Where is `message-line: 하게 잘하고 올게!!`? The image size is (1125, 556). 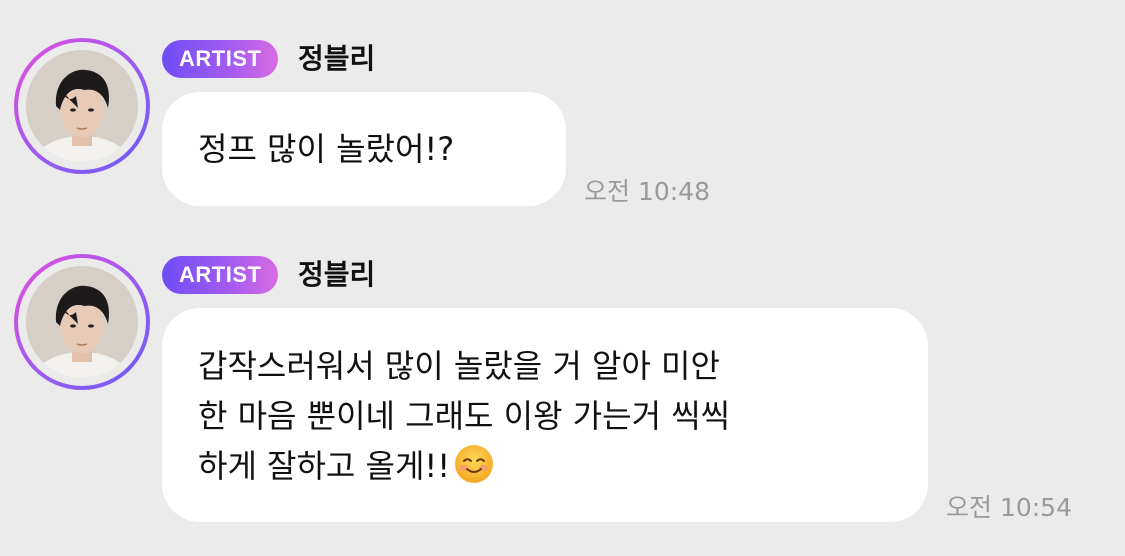 message-line: 하게 잘하고 올게!! is located at coordinates (545, 466).